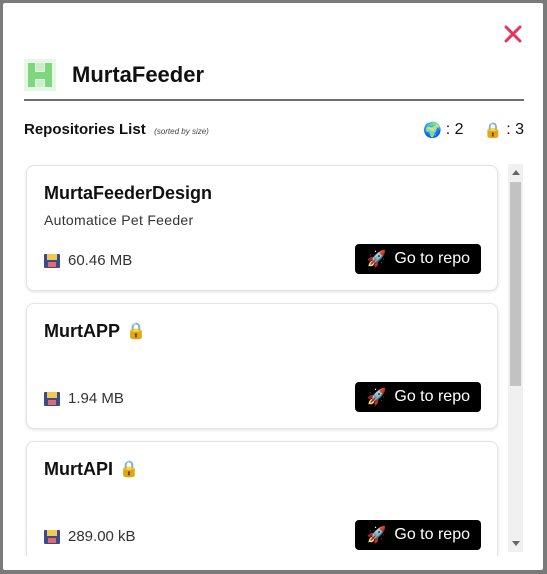 The image size is (547, 574). I want to click on repo-name: MurtaFeederDesign, so click(128, 193).